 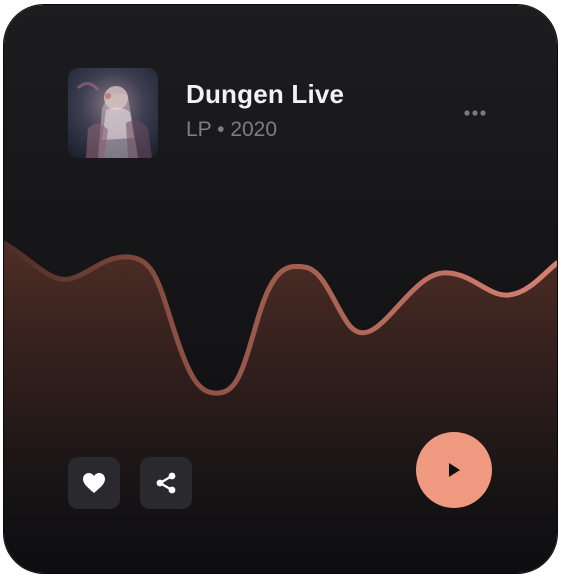 I want to click on like-button, so click(x=94, y=483).